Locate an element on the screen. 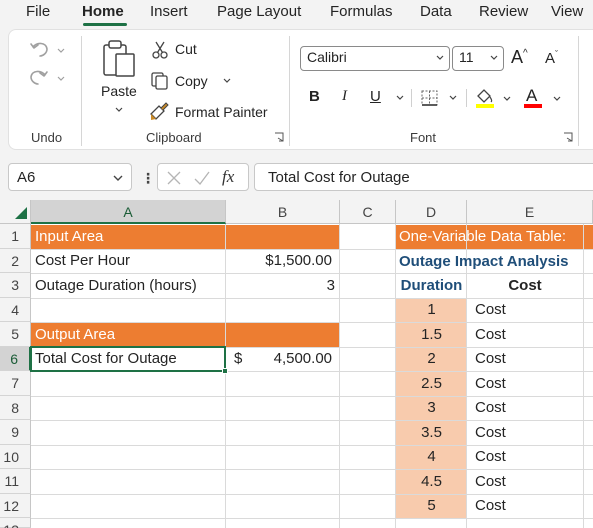  formula-tools: fx is located at coordinates (203, 177).